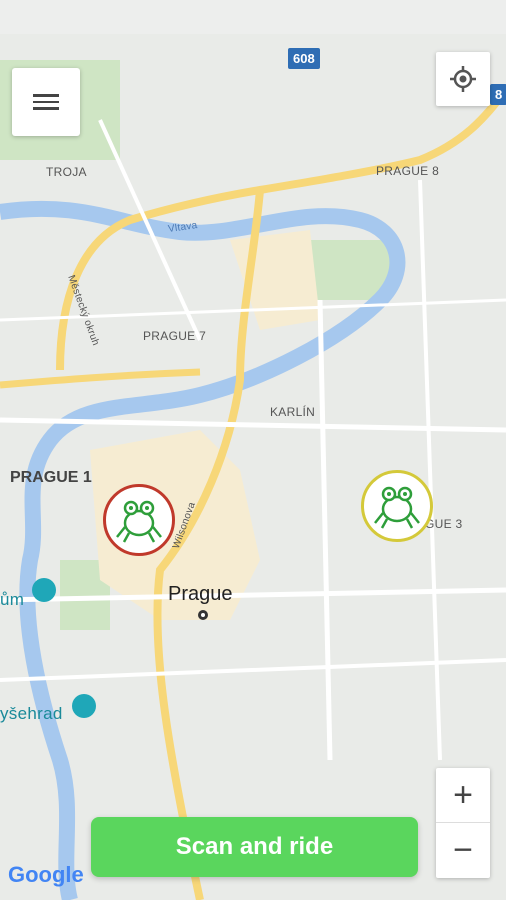 The height and width of the screenshot is (900, 506). I want to click on road-sign-8: 8, so click(498, 94).